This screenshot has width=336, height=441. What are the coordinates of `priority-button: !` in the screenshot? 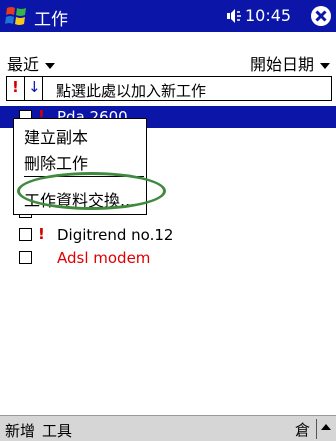 It's located at (16, 88).